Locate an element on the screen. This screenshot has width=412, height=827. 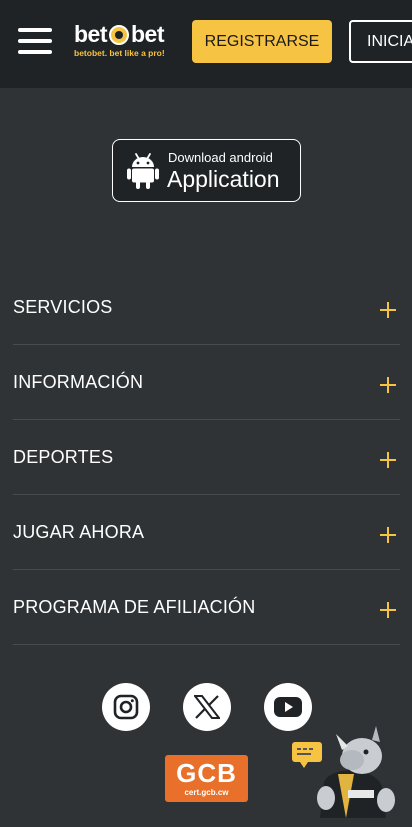
gcb-license-badge: GCB cert.gcb.cw is located at coordinates (206, 778).